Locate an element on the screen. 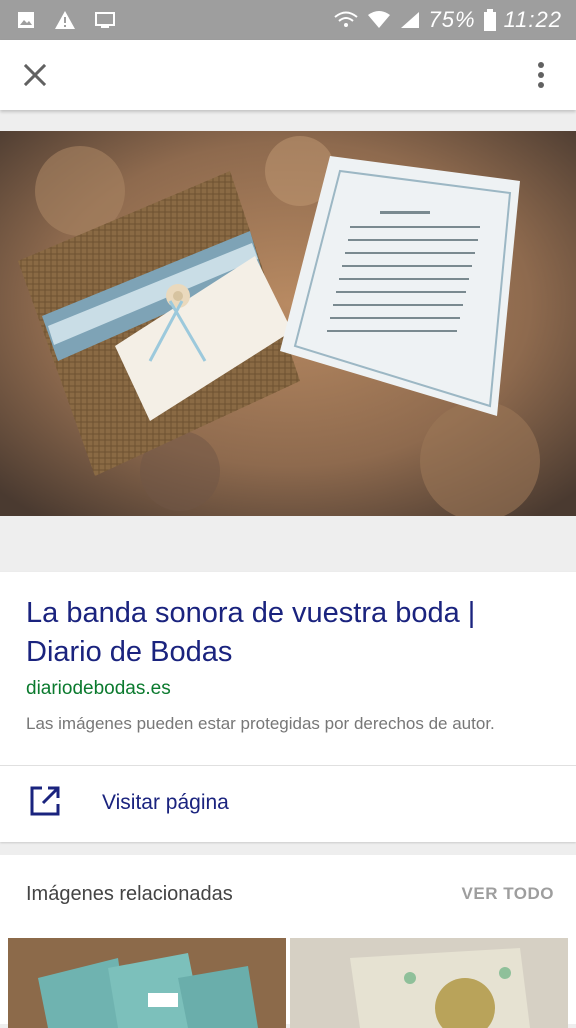  status-bar: 75% 11:22 is located at coordinates (288, 20).